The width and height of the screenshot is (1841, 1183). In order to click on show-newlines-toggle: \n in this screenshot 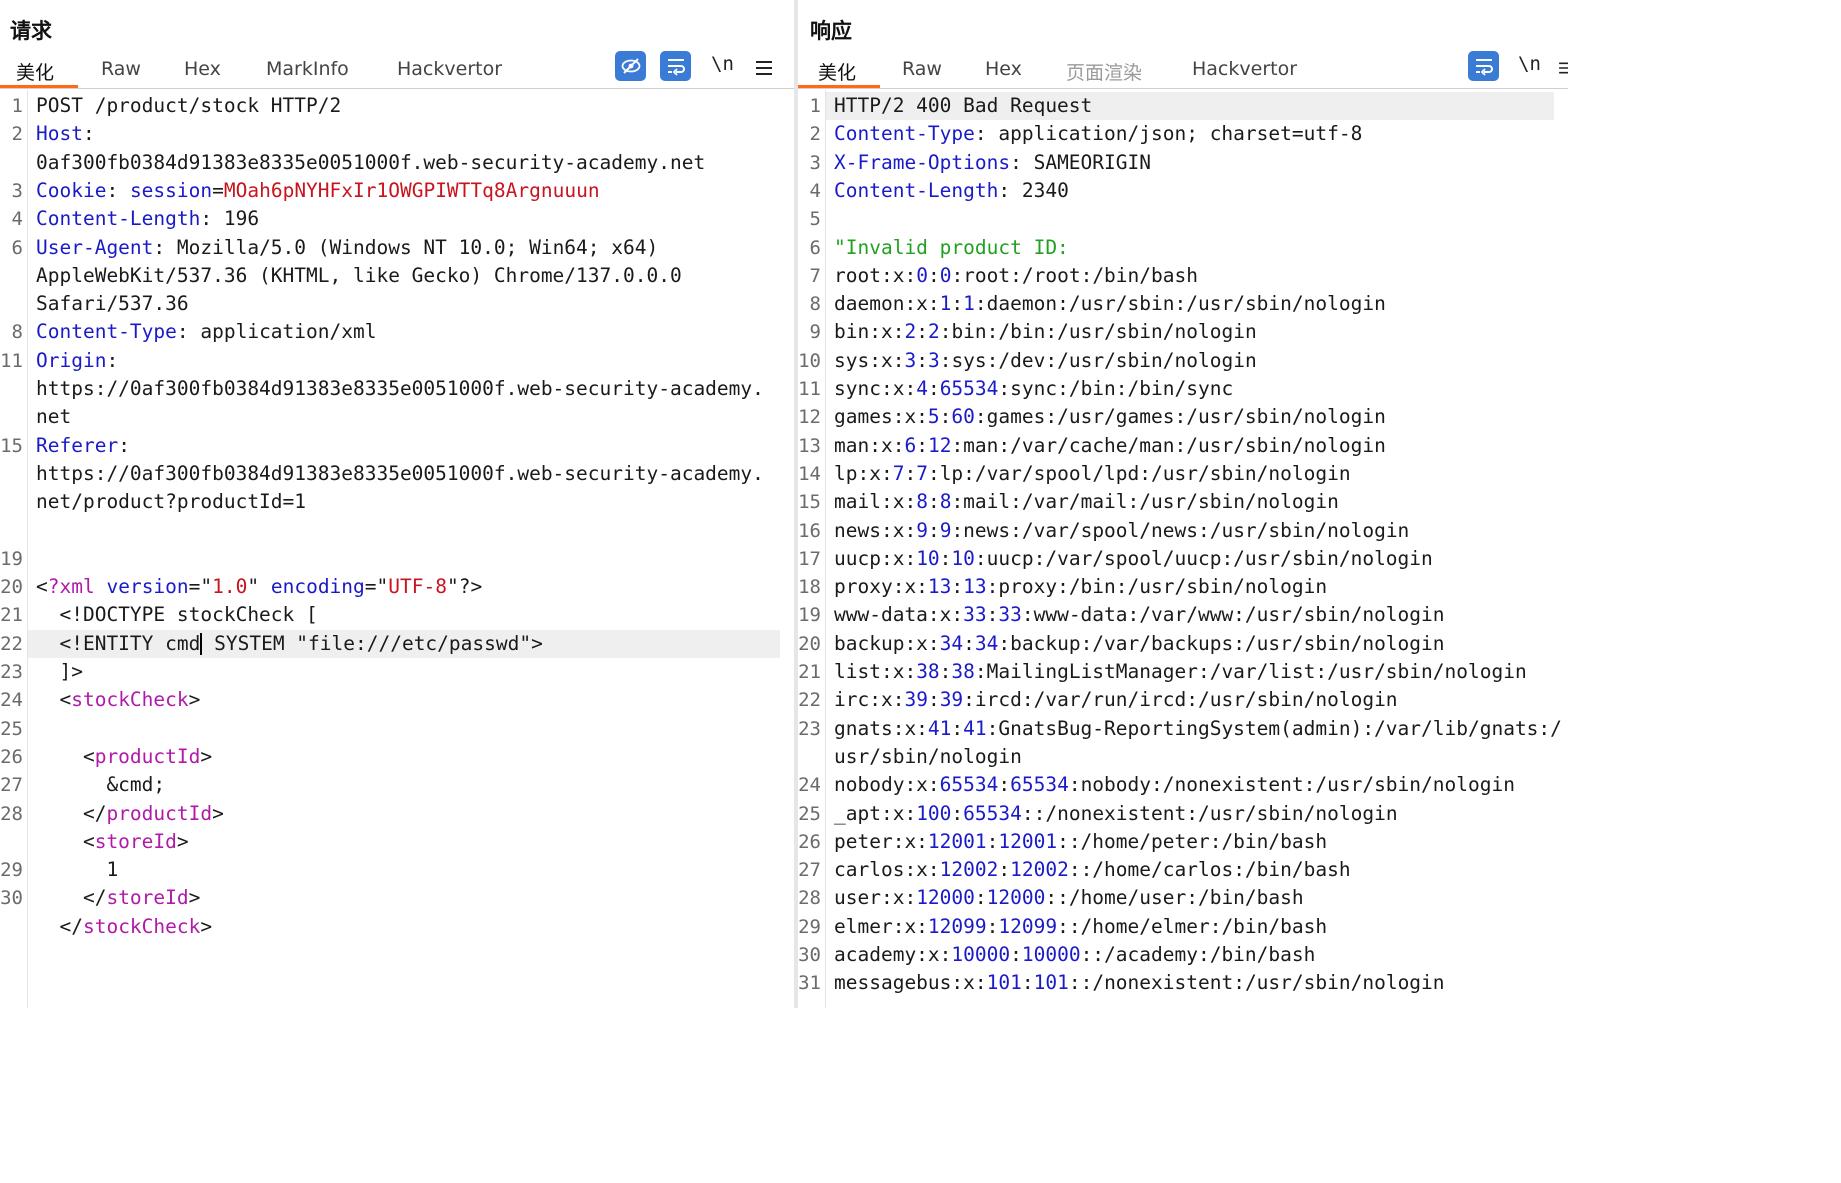, I will do `click(722, 64)`.